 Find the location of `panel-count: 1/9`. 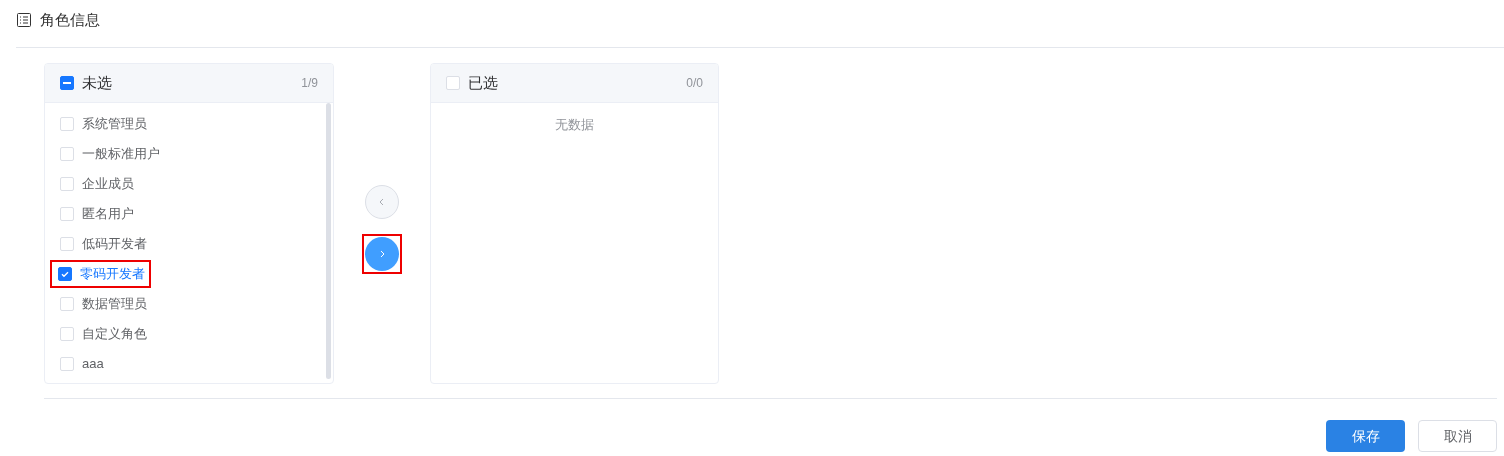

panel-count: 1/9 is located at coordinates (309, 83).